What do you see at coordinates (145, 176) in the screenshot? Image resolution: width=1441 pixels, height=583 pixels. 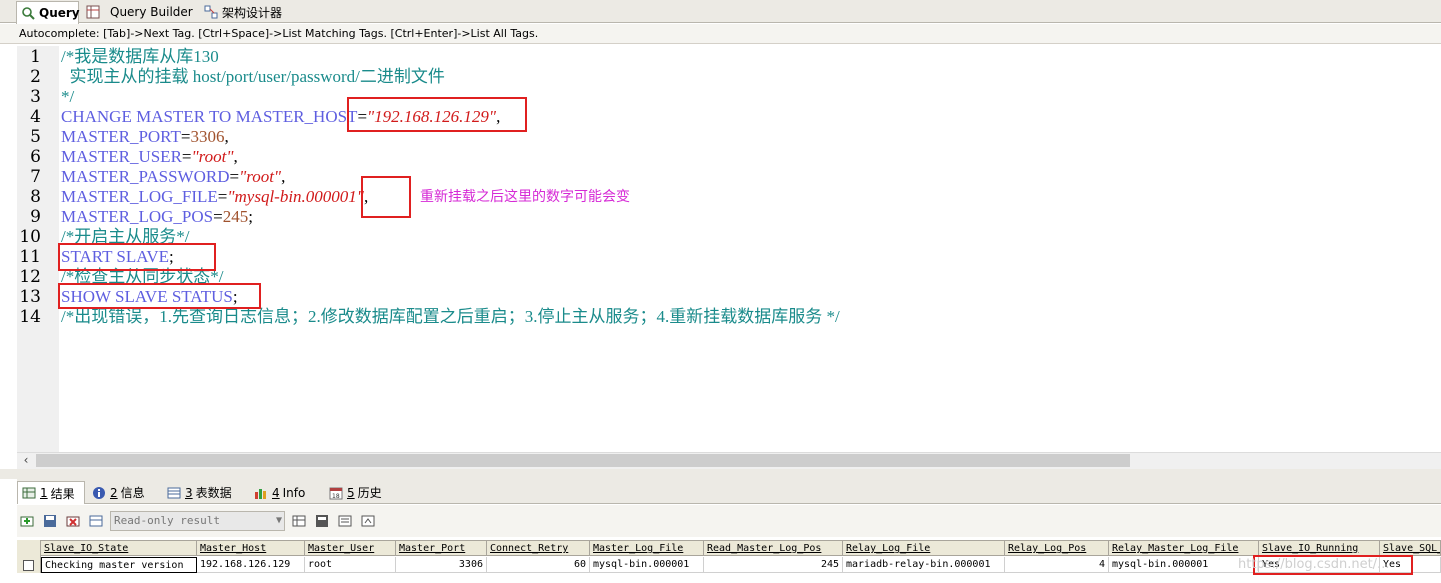 I see `code-token: MASTER_PASSWORD` at bounding box center [145, 176].